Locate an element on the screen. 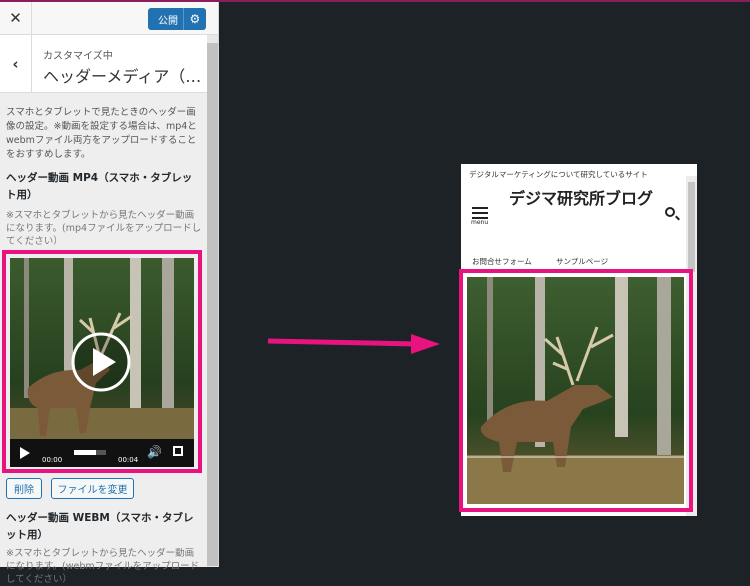  site-tagline: デジタルマーケティングについて研究しているサイト is located at coordinates (558, 174).